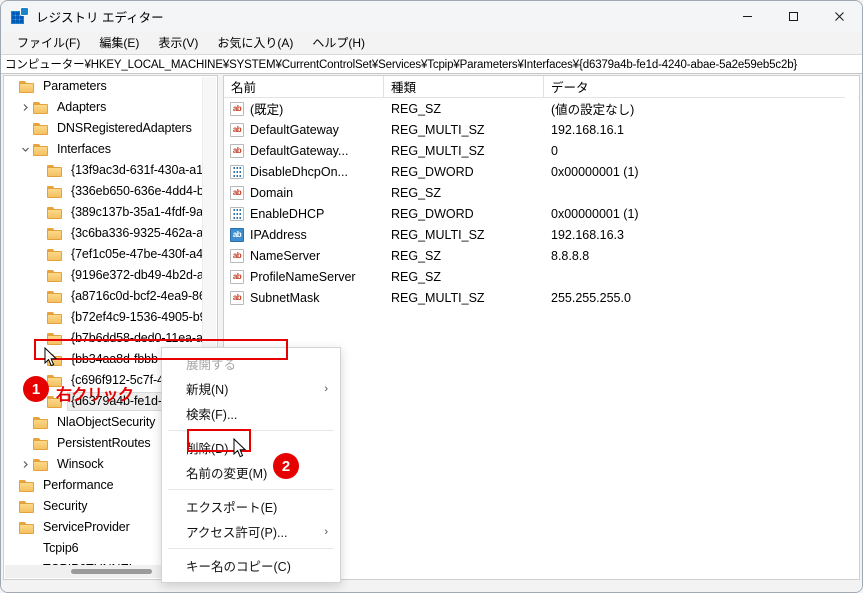  I want to click on value-row: Domain REG_SZ, so click(541, 192).